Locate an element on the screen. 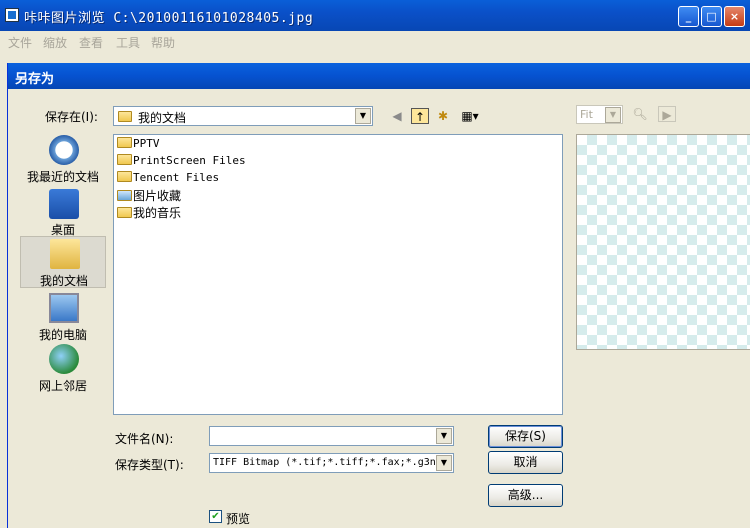 This screenshot has height=528, width=750. filetype-value: TIFF Bitmap (*.tif;*.tiff;*.fax;*.g3n is located at coordinates (324, 462).